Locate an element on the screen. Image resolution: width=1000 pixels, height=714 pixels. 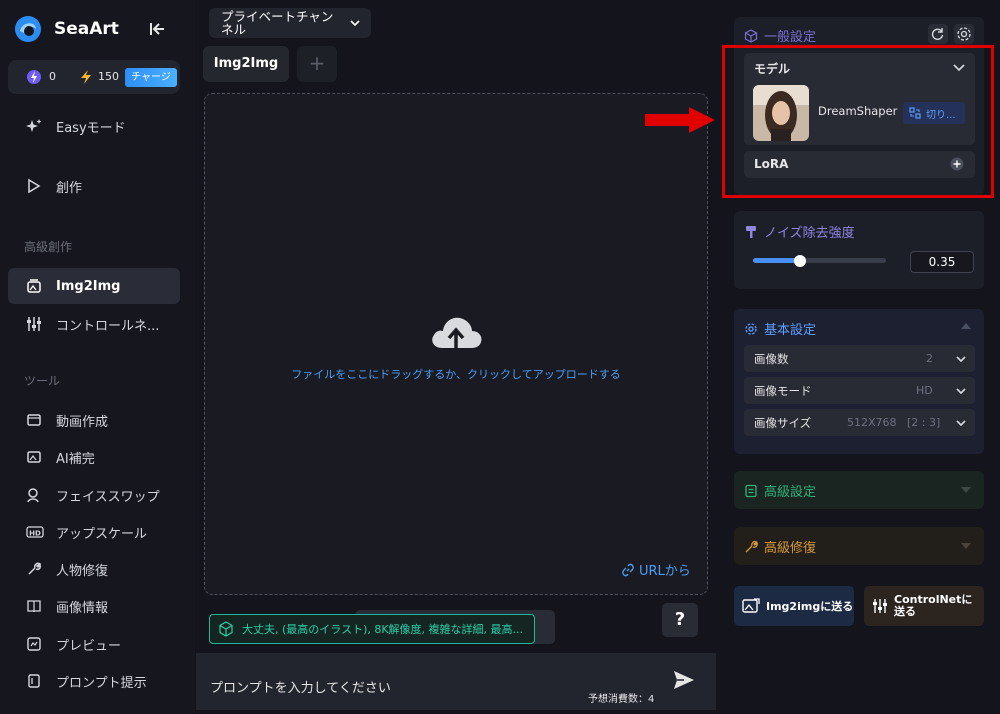
url-upload-link: URLから is located at coordinates (656, 569).